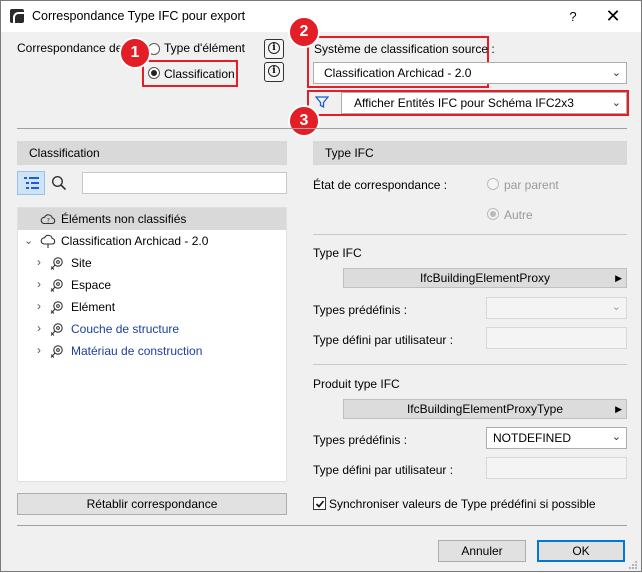  What do you see at coordinates (91, 285) in the screenshot?
I see `tree-item-label: Espace` at bounding box center [91, 285].